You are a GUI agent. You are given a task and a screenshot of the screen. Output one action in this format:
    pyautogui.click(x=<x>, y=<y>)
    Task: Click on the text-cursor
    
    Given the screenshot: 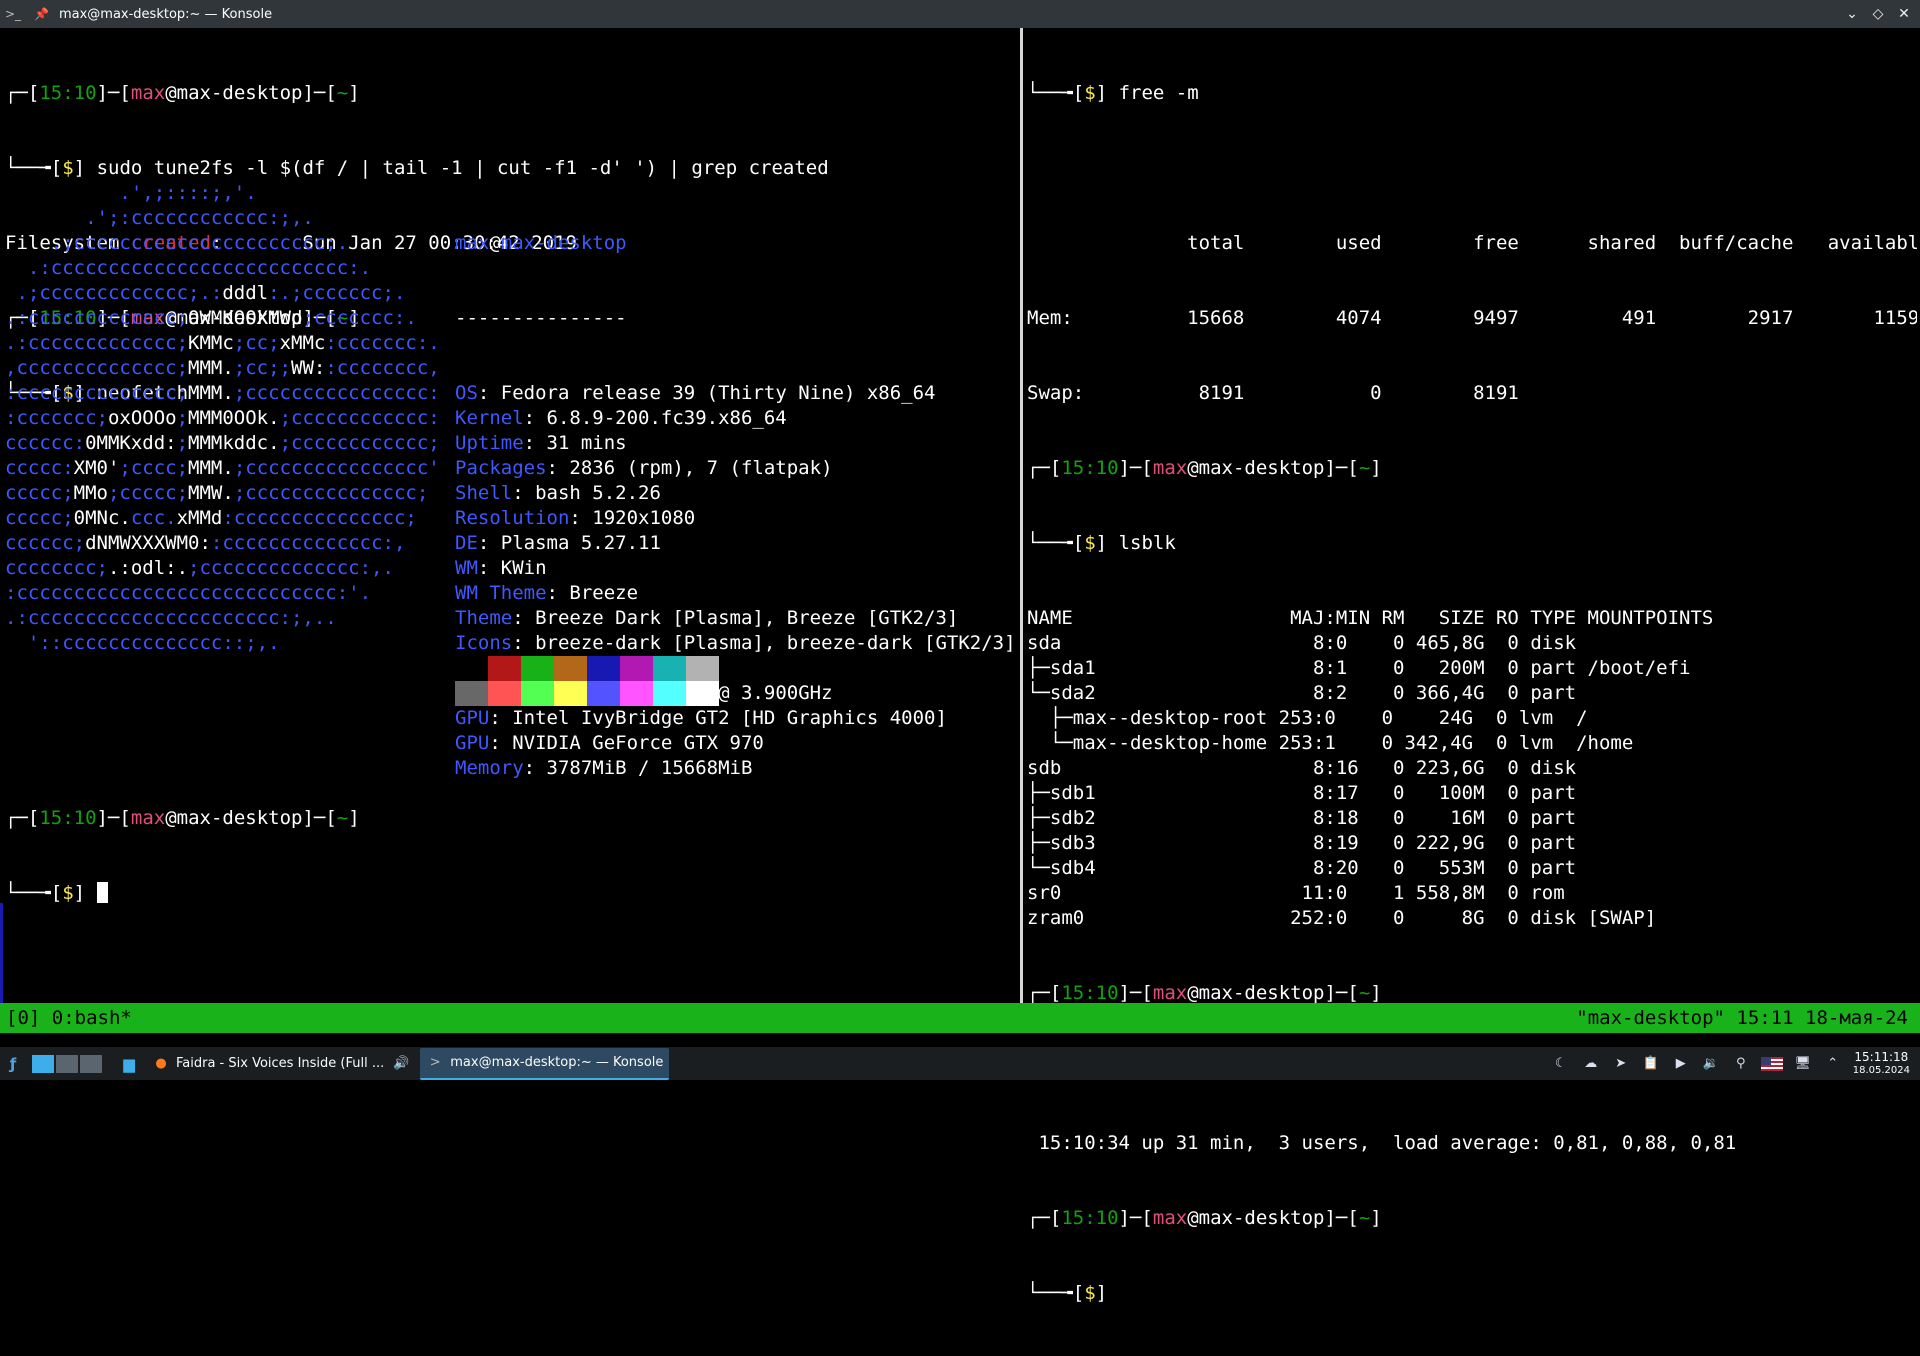 What is the action you would take?
    pyautogui.click(x=102, y=892)
    